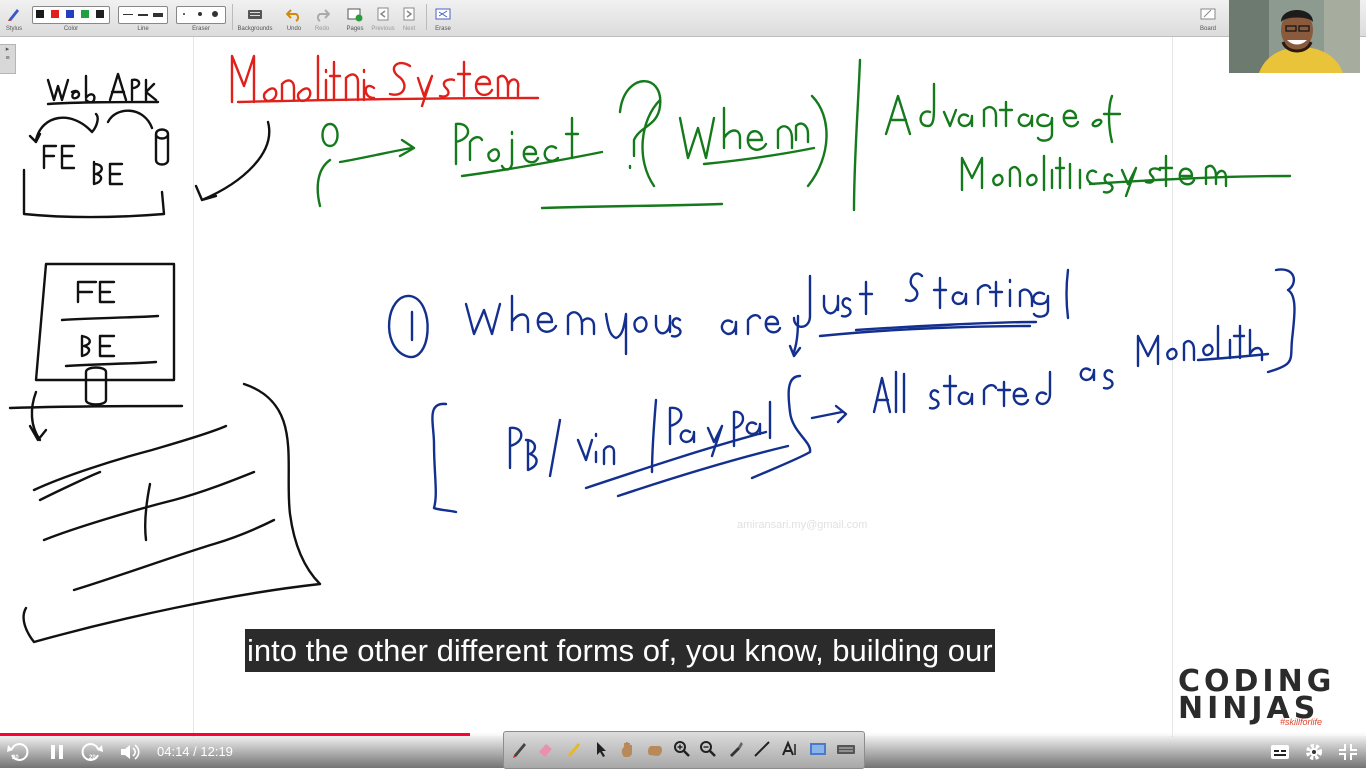 This screenshot has height=769, width=1366. What do you see at coordinates (546, 749) in the screenshot?
I see `eraser-icon` at bounding box center [546, 749].